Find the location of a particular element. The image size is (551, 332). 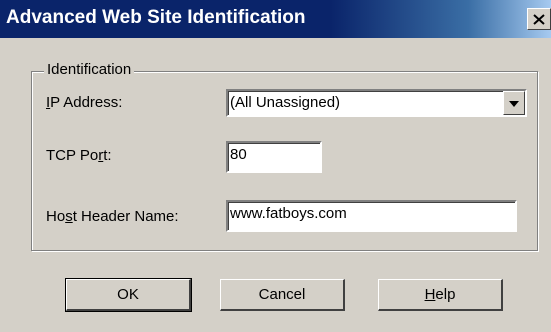

help-button: Help is located at coordinates (440, 295).